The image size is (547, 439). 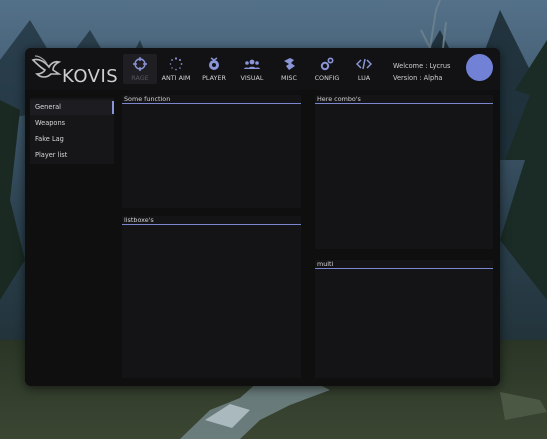 I want to click on groupbox-some-function: Some function, so click(x=211, y=151).